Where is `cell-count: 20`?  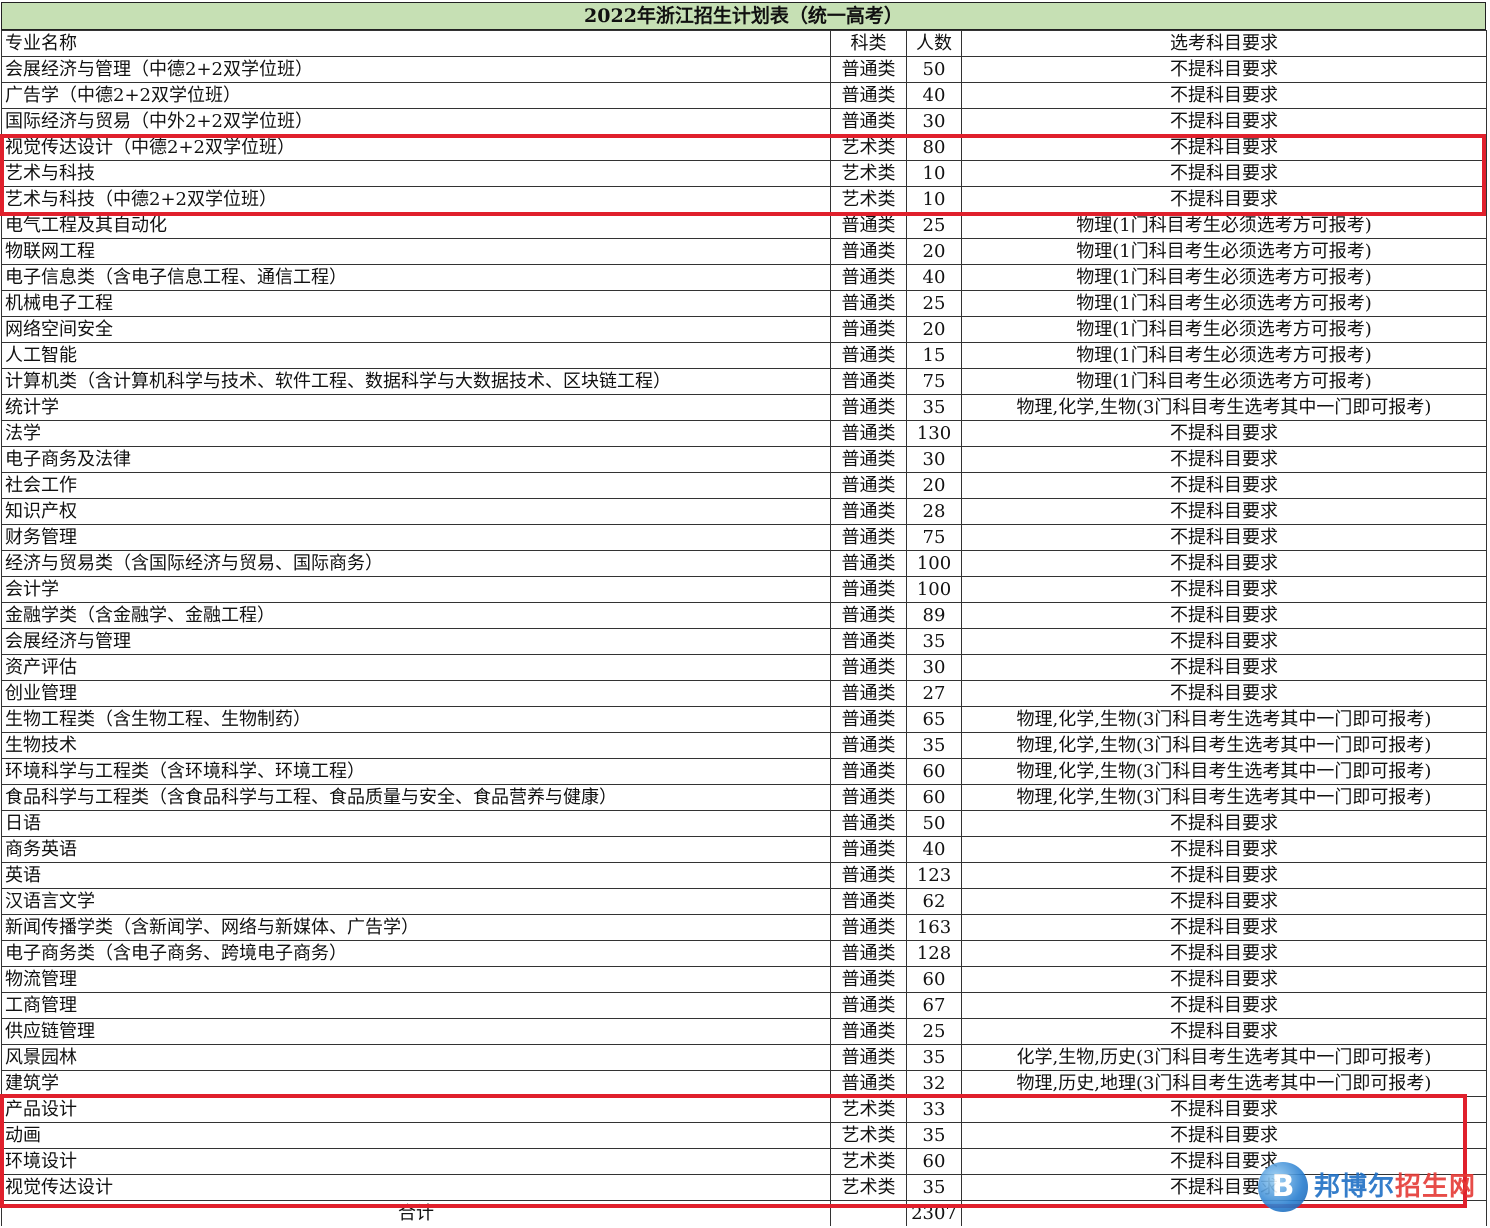
cell-count: 20 is located at coordinates (934, 251).